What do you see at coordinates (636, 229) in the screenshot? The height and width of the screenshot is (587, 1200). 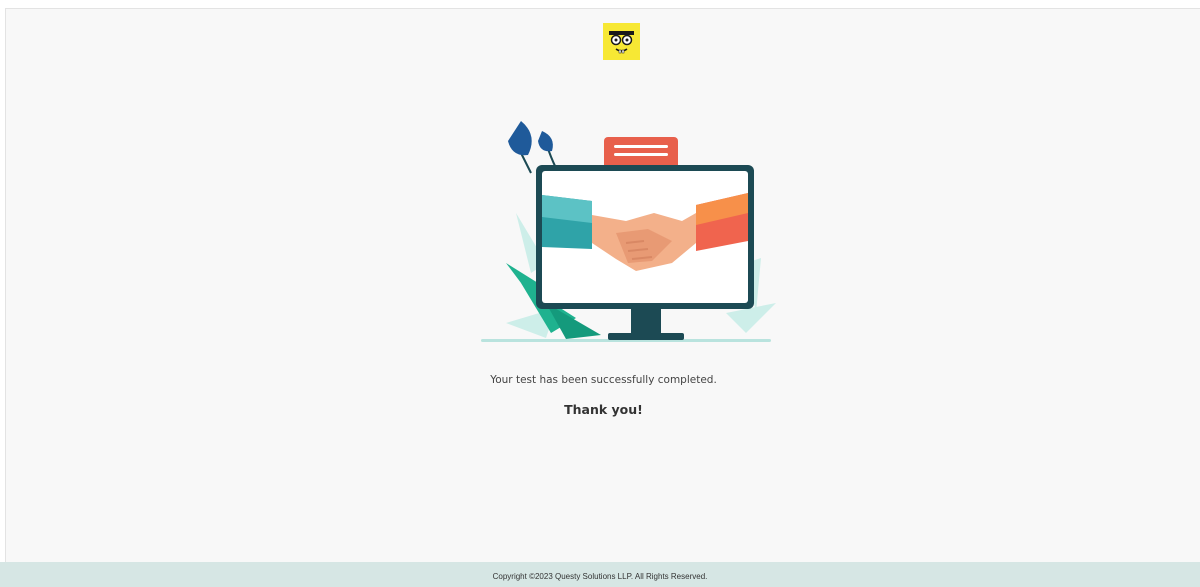 I see `handshake-illustration` at bounding box center [636, 229].